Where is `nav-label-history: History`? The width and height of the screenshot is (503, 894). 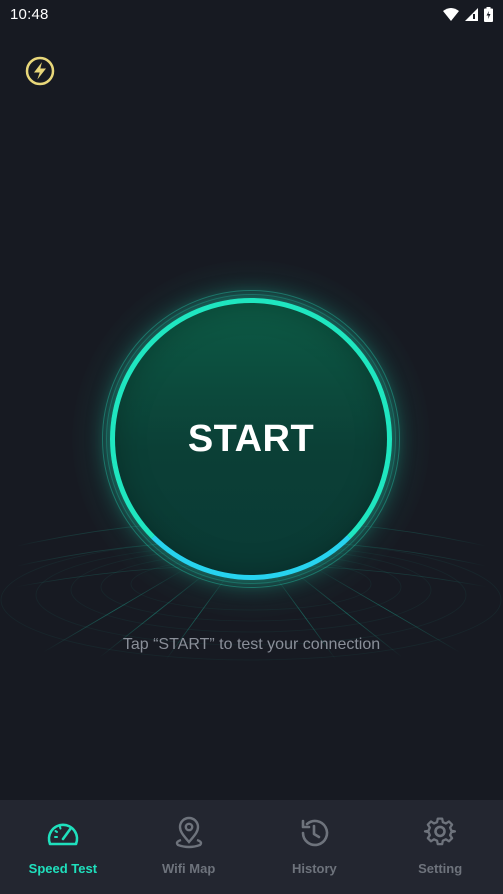 nav-label-history: History is located at coordinates (314, 868).